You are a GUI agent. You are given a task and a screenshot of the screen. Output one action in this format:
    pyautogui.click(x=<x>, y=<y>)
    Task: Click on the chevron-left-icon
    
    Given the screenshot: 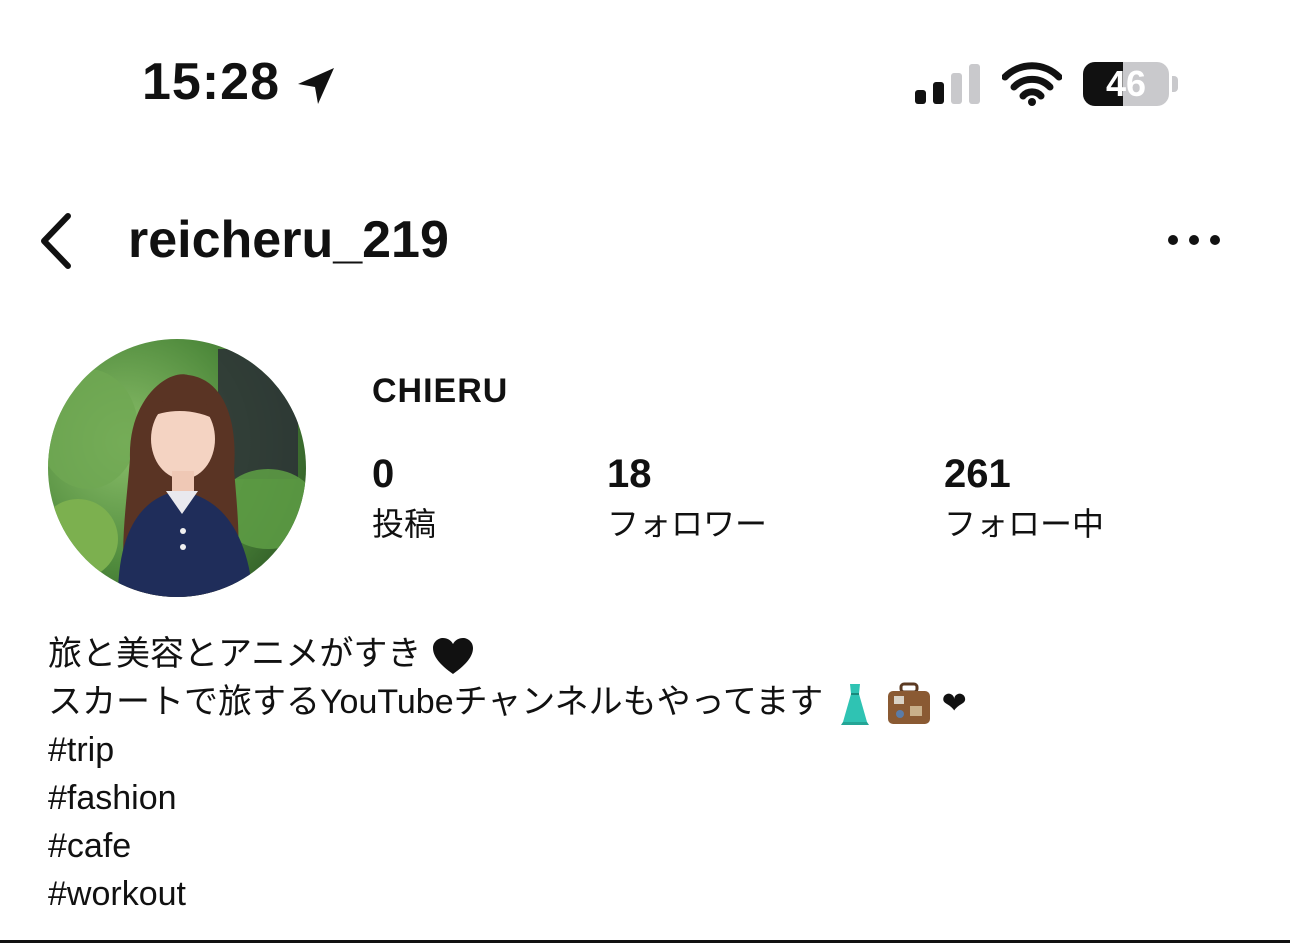 What is the action you would take?
    pyautogui.click(x=57, y=241)
    